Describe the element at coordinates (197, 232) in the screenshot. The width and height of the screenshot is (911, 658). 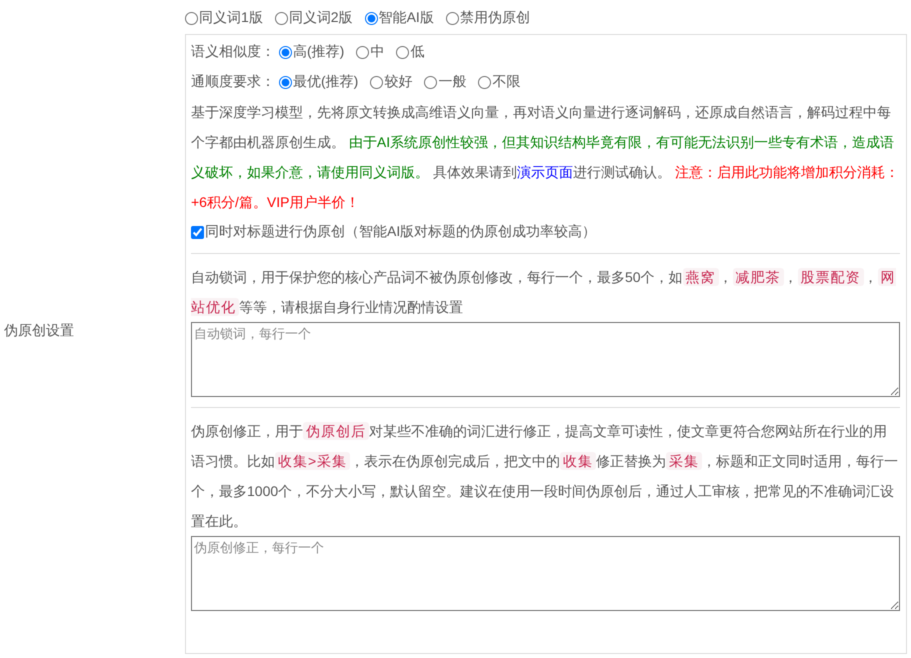
I see `checkbox` at that location.